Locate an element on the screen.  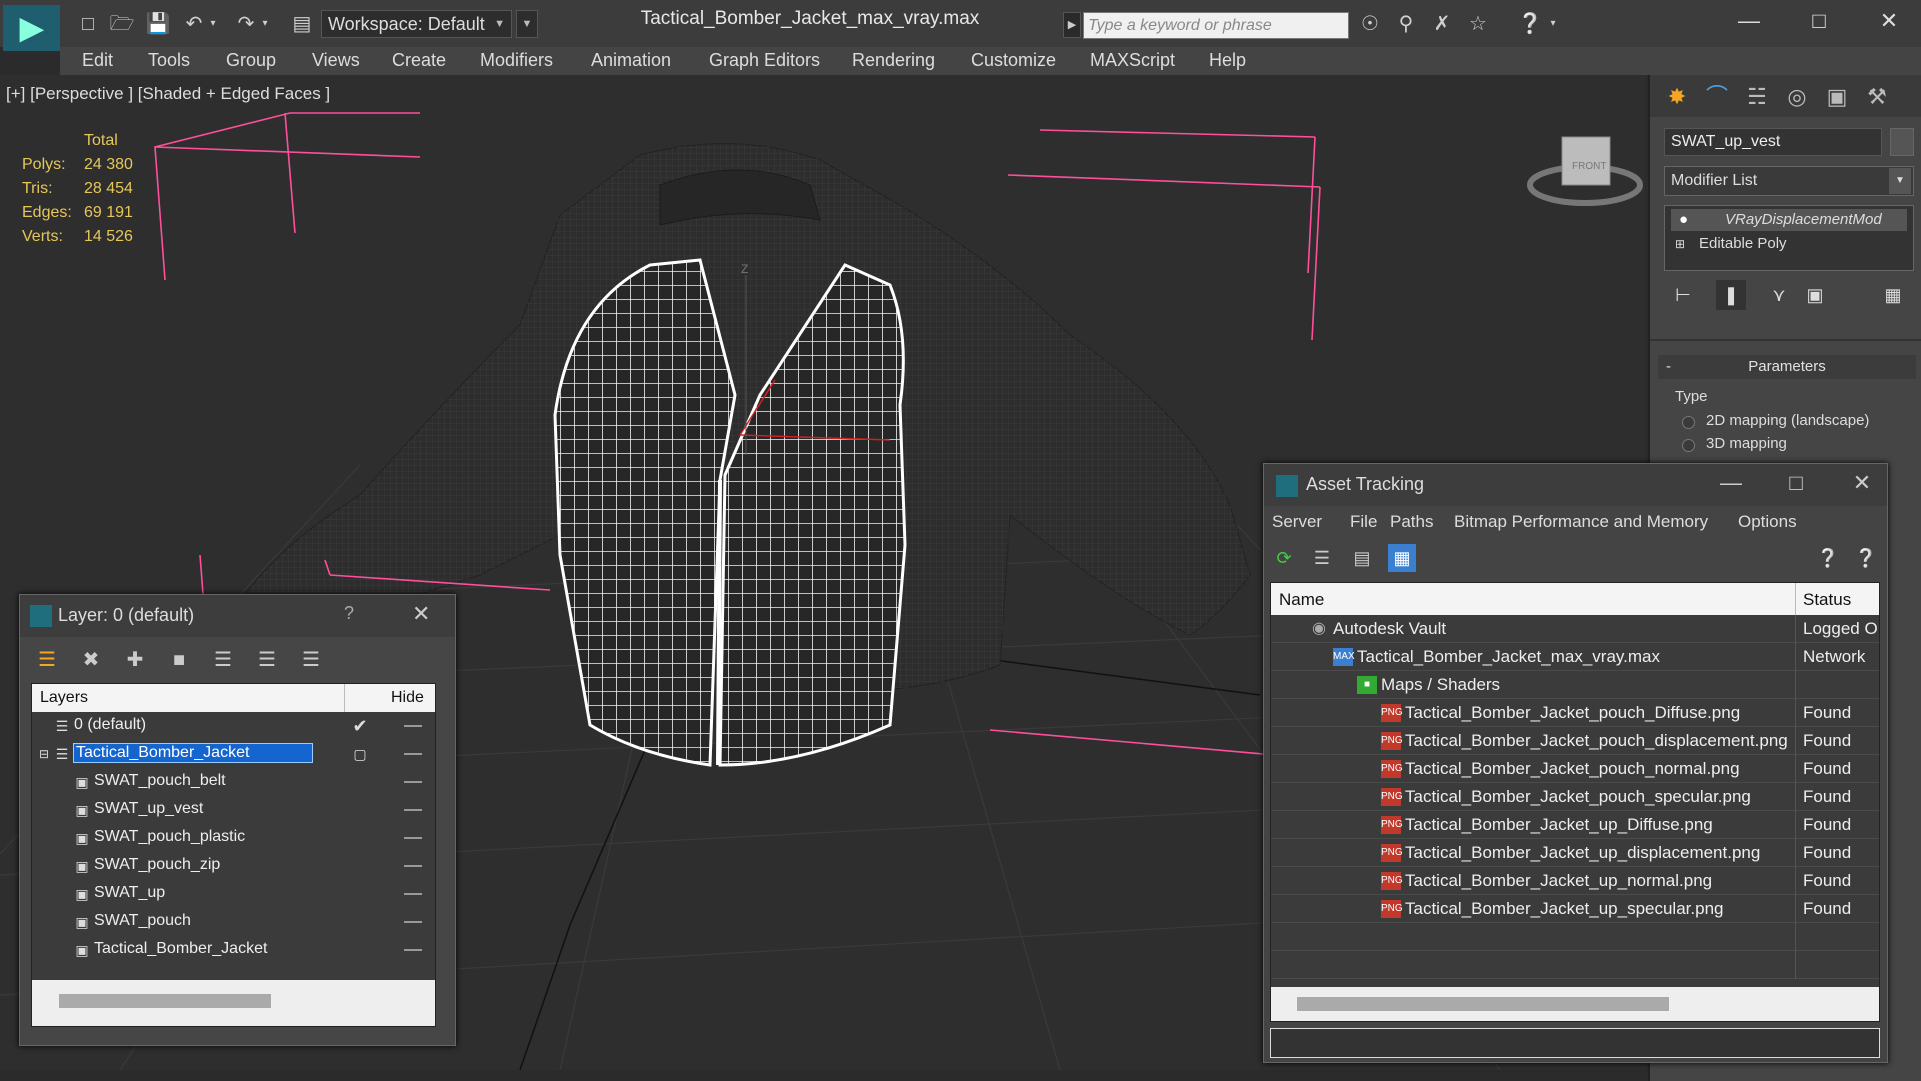
radio-3d-mapping is located at coordinates (1688, 445).